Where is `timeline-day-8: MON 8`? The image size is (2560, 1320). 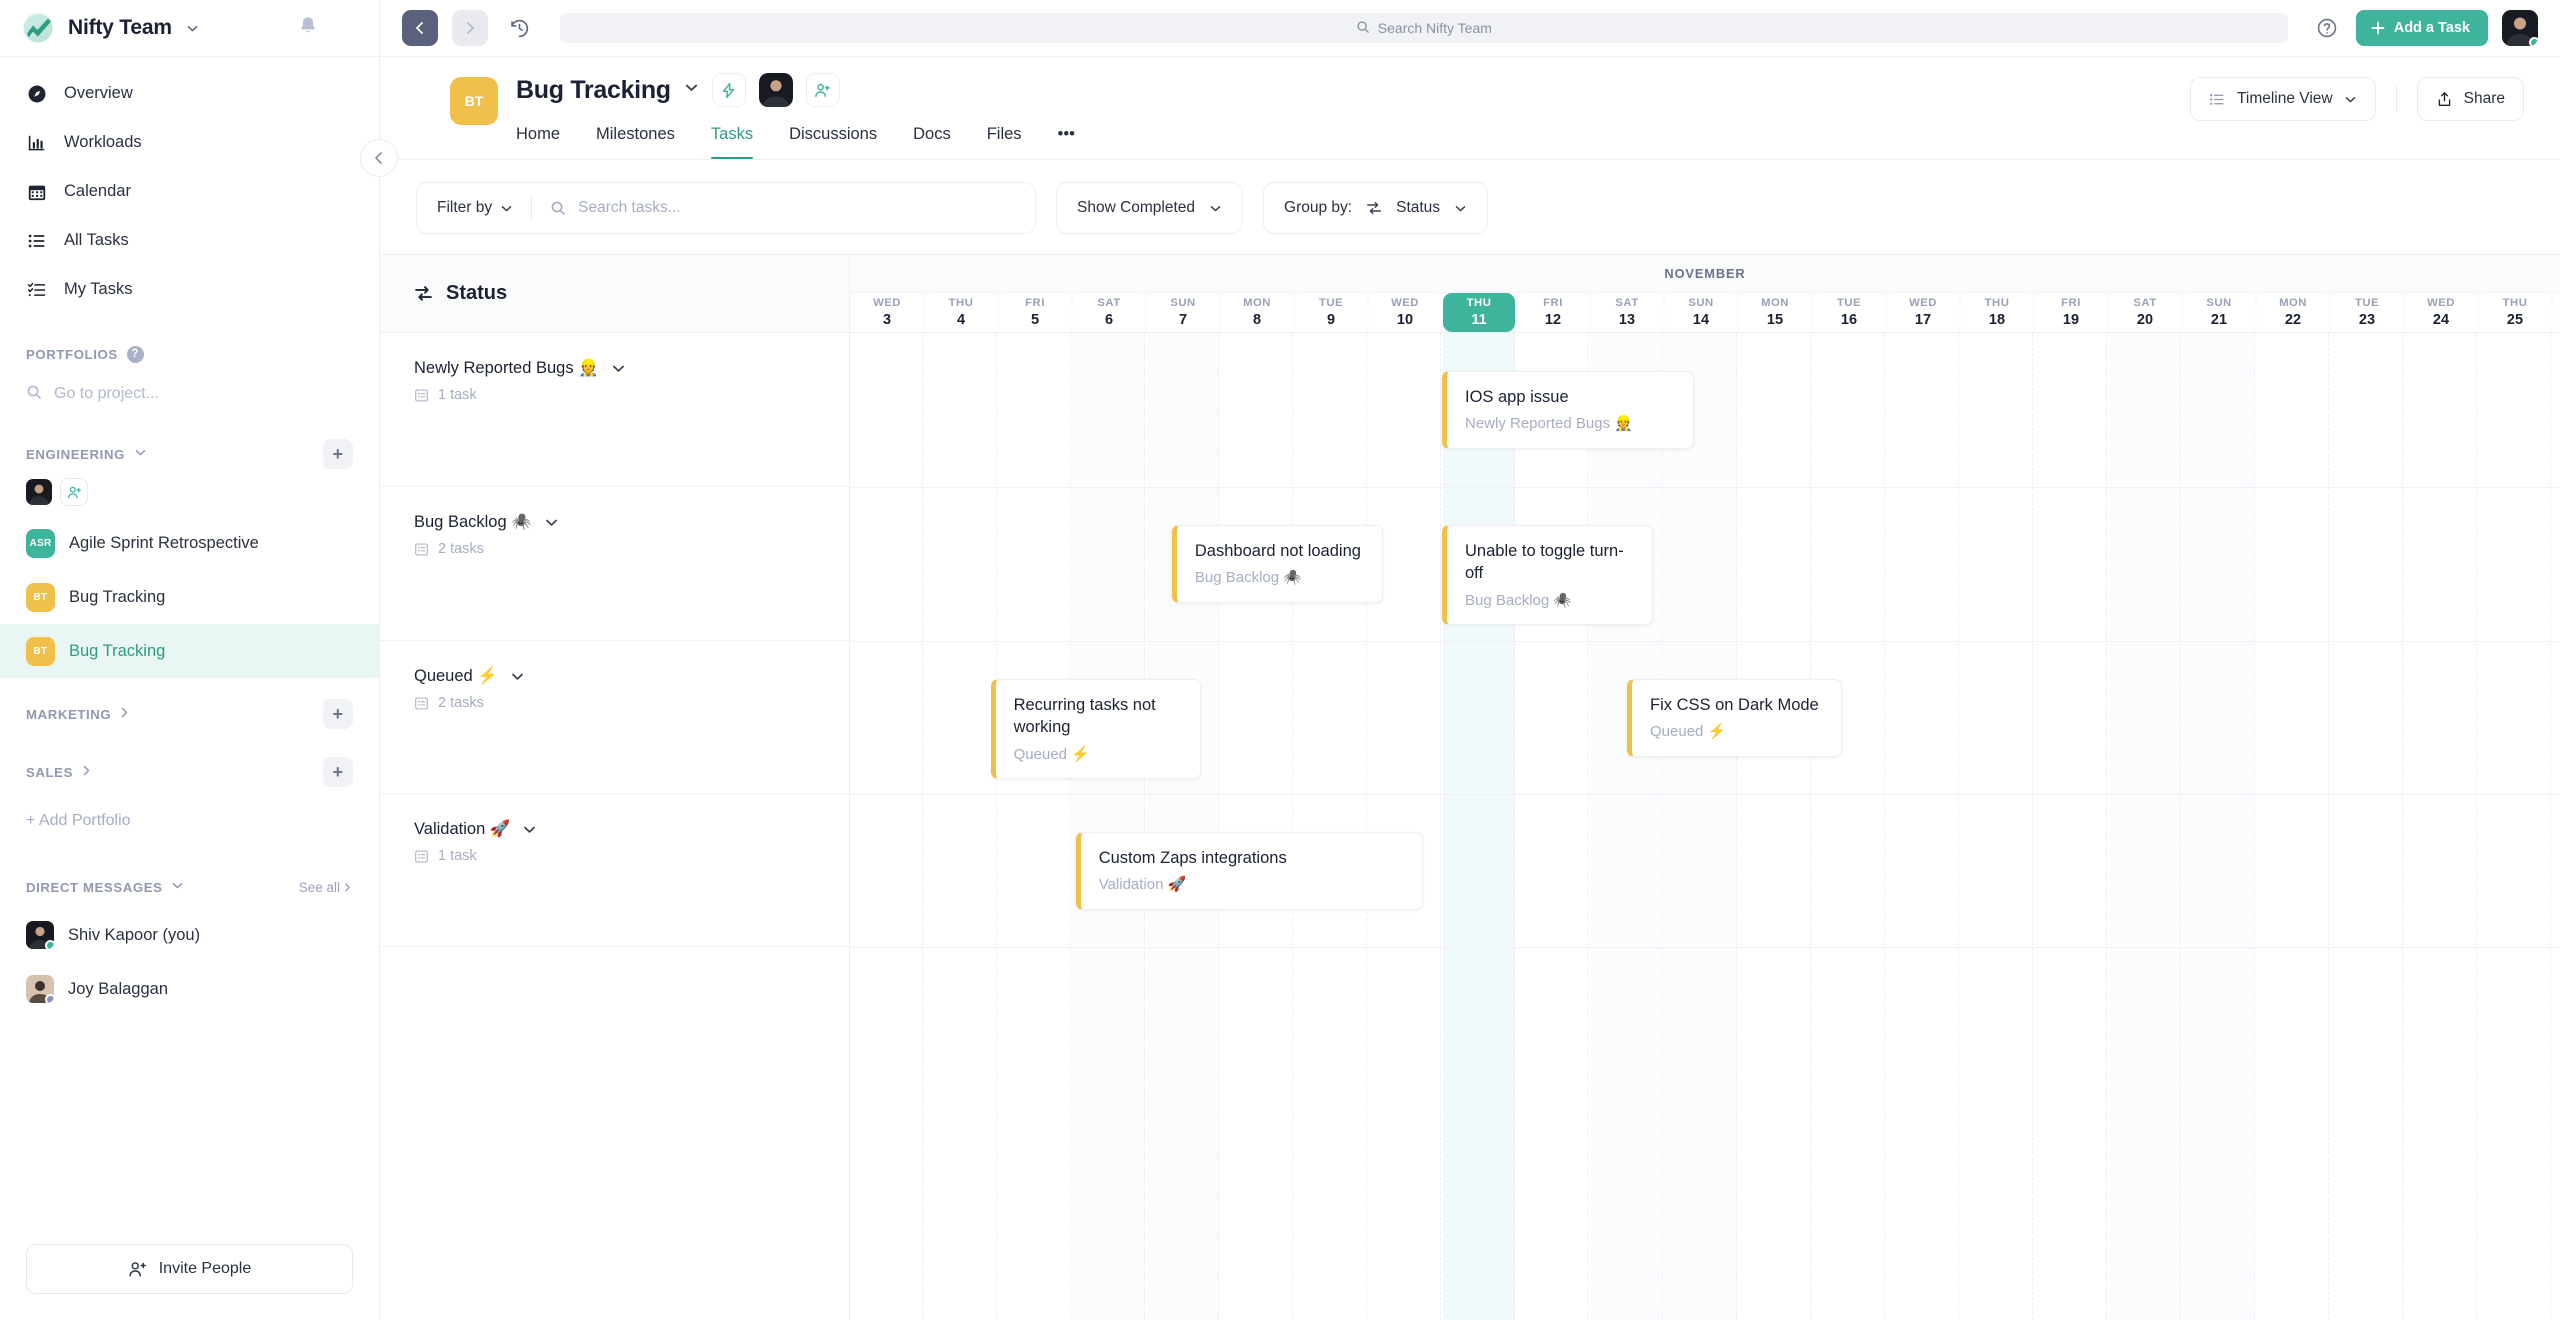 timeline-day-8: MON 8 is located at coordinates (1257, 312).